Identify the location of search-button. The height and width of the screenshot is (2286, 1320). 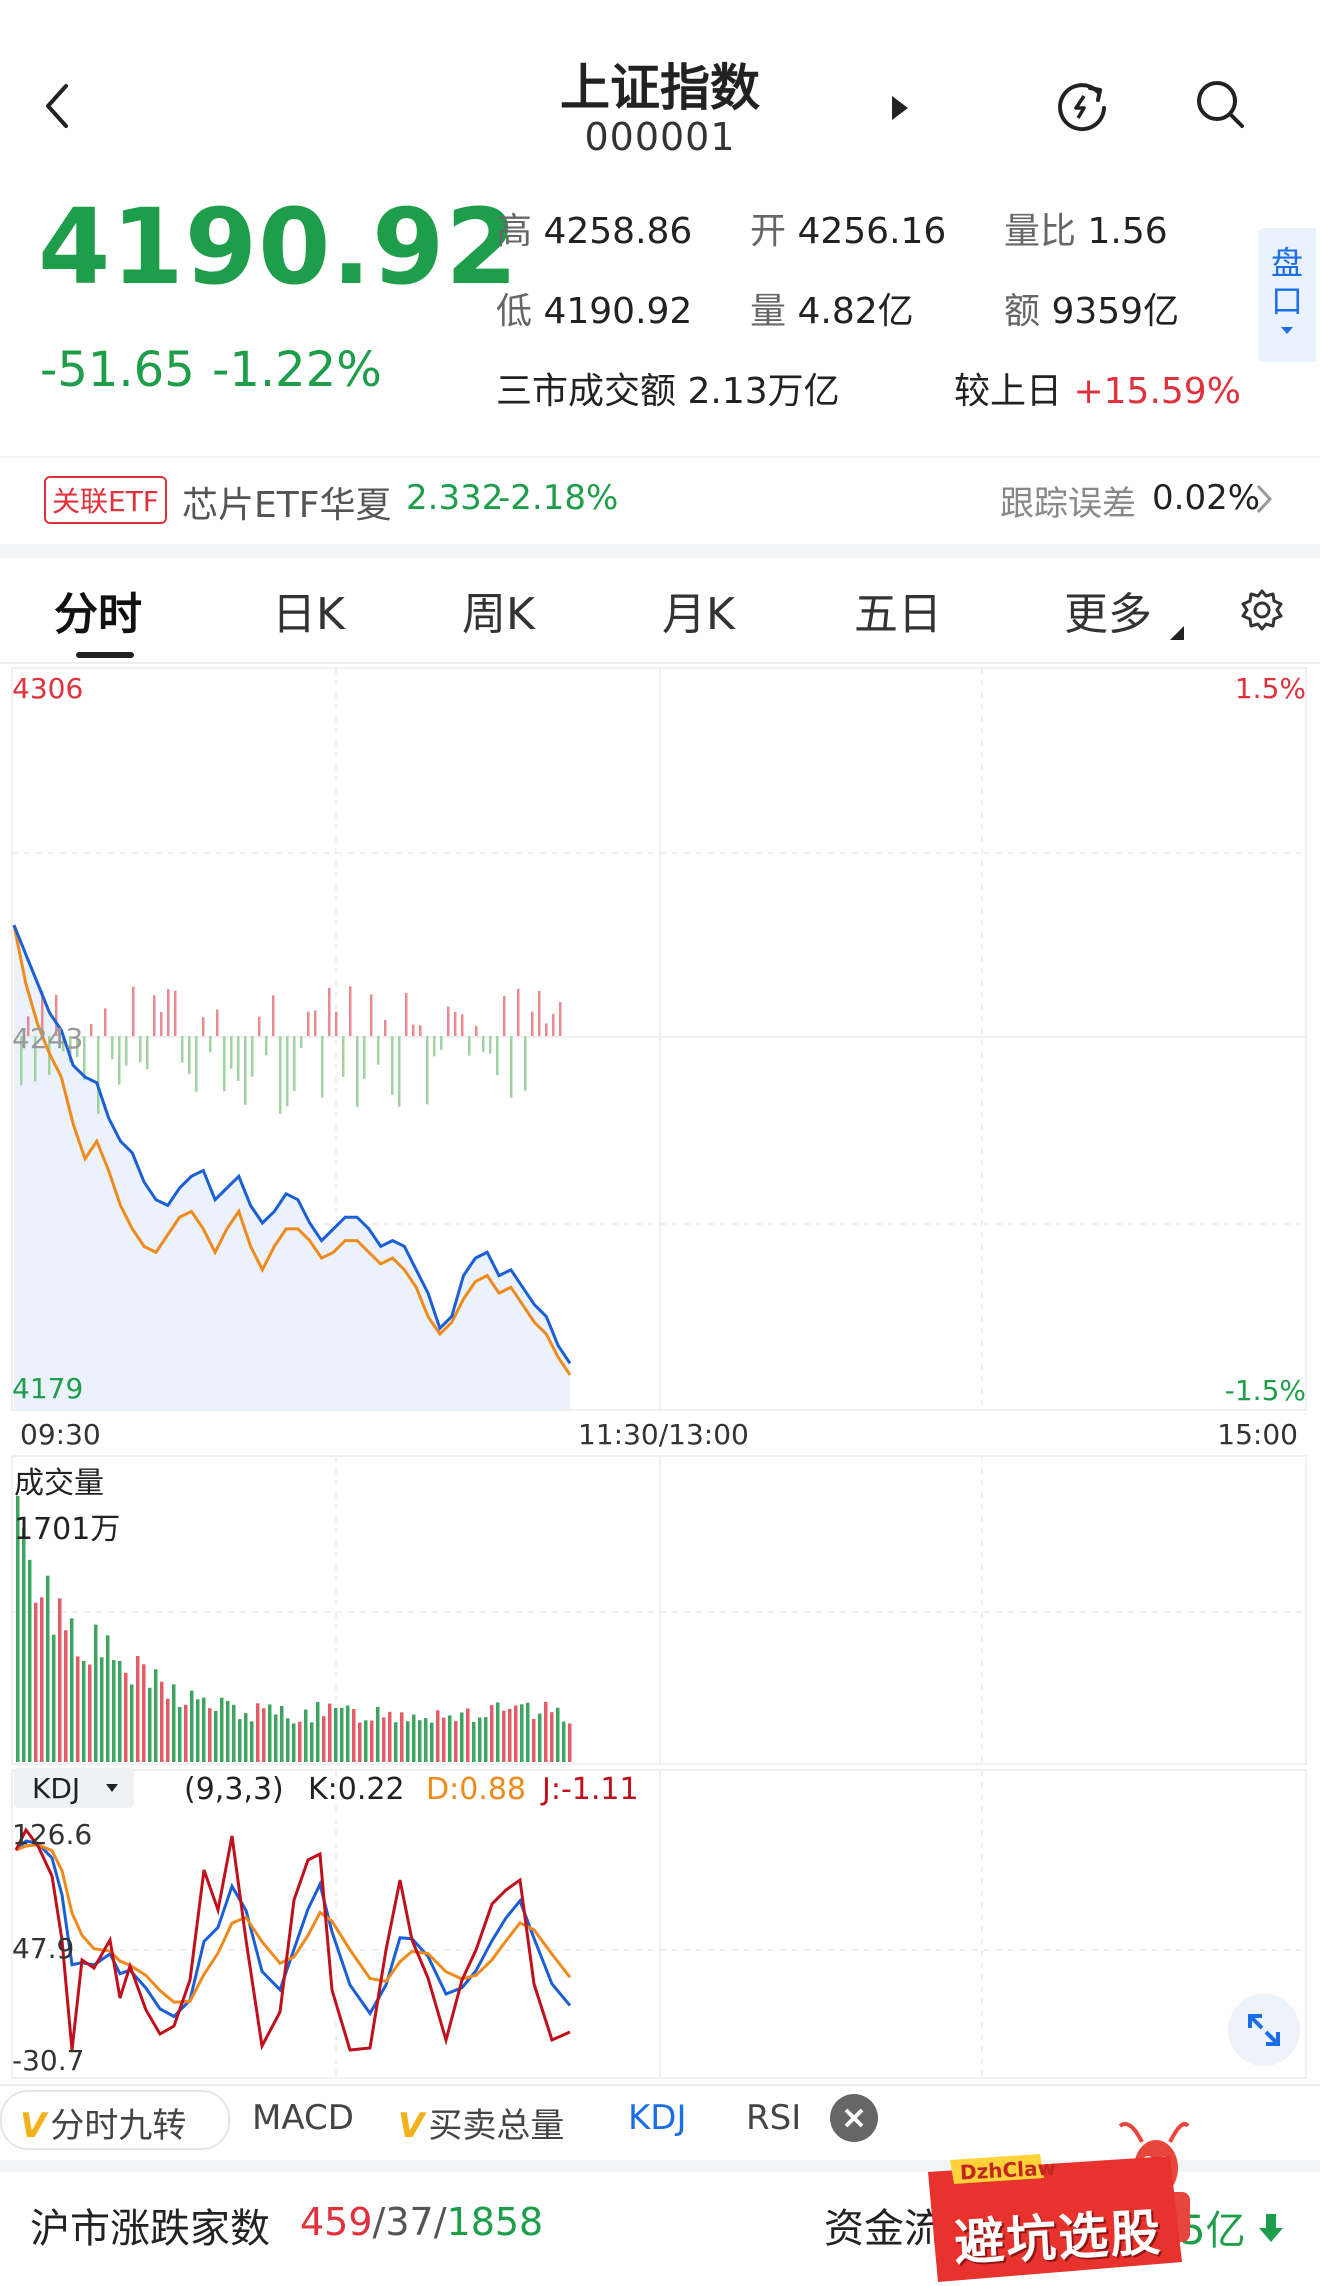
(1222, 106).